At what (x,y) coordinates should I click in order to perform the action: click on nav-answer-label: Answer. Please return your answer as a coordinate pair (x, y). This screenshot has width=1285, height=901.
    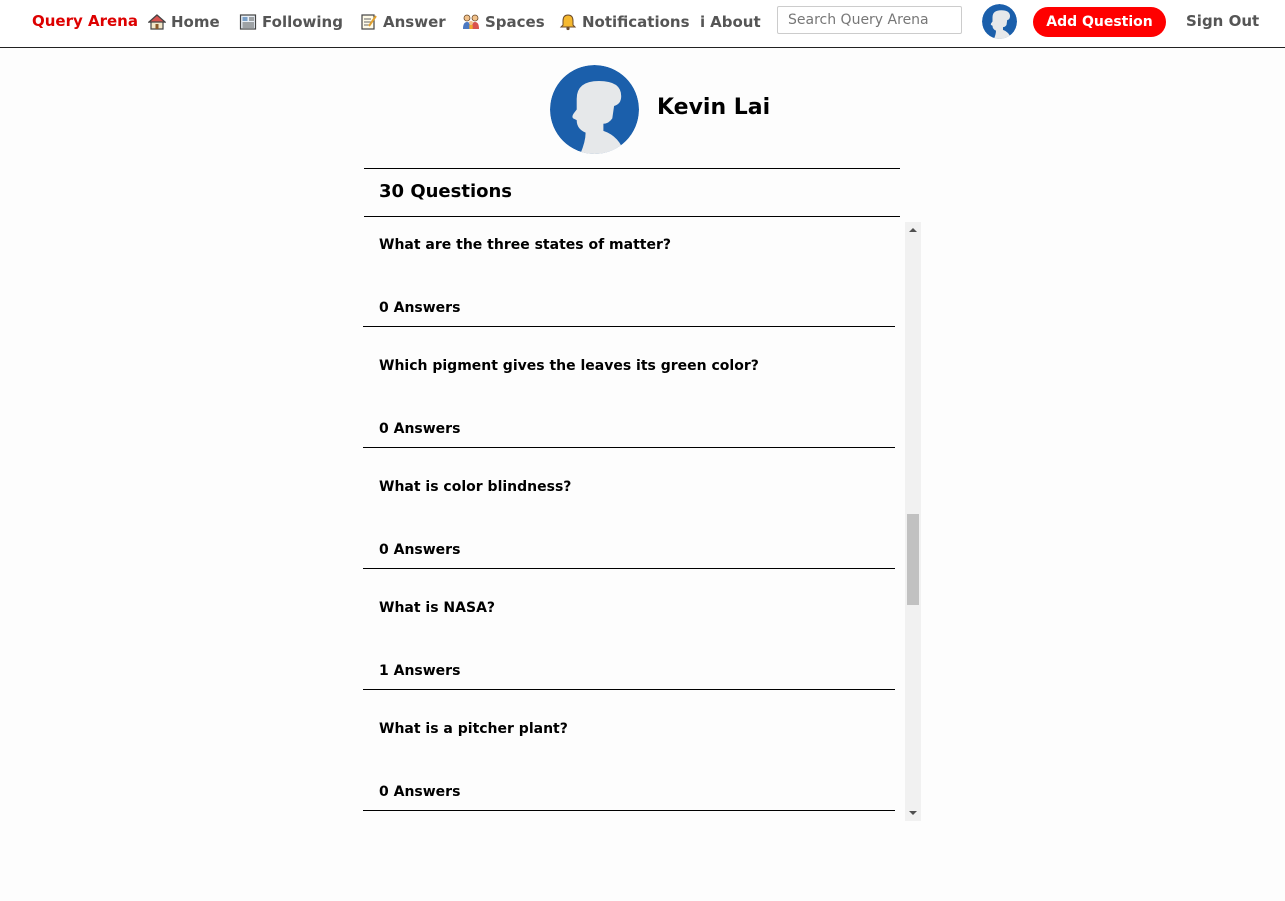
    Looking at the image, I should click on (414, 22).